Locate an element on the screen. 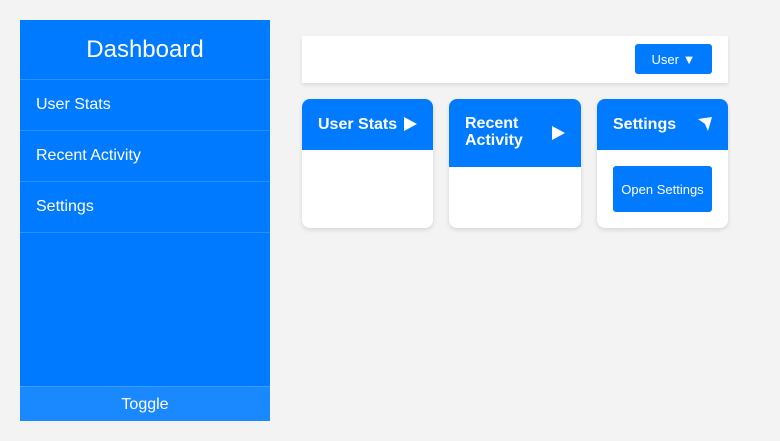 Image resolution: width=780 pixels, height=441 pixels. card-header: Settings is located at coordinates (662, 124).